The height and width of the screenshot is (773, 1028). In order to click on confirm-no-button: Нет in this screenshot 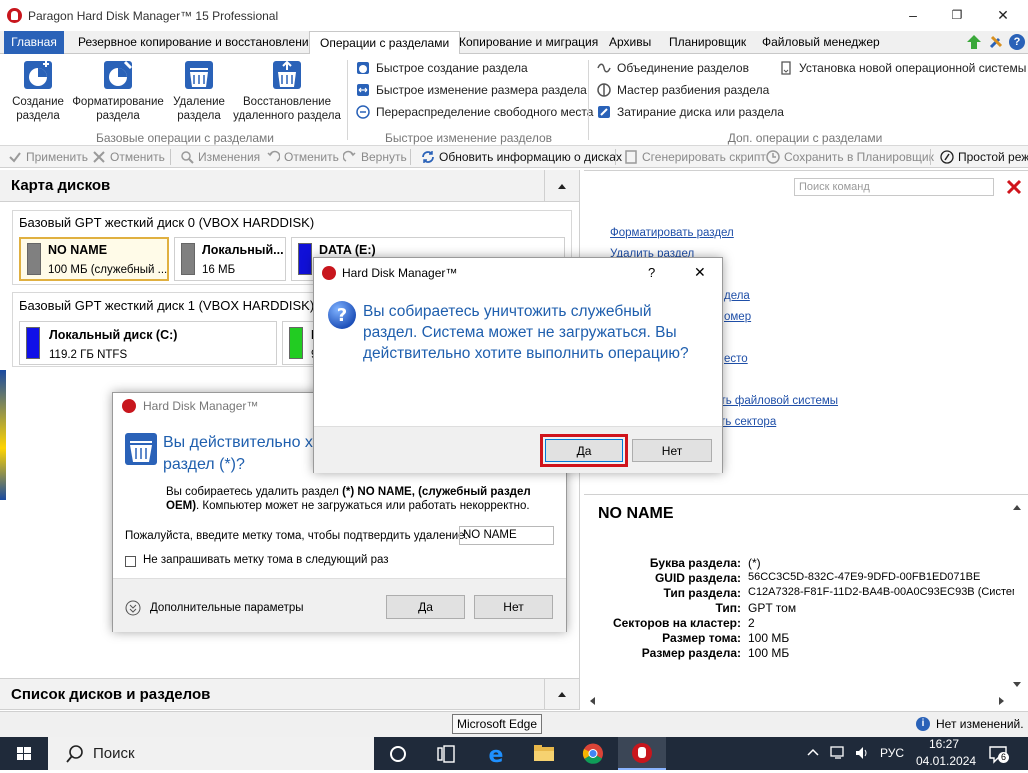, I will do `click(672, 450)`.